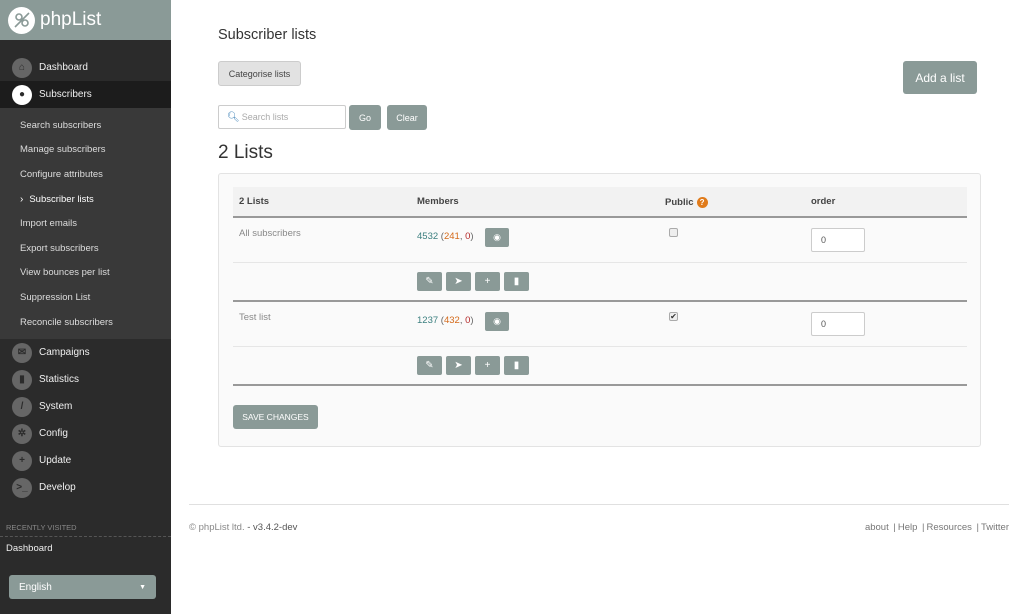  I want to click on app-name: phpList, so click(71, 19).